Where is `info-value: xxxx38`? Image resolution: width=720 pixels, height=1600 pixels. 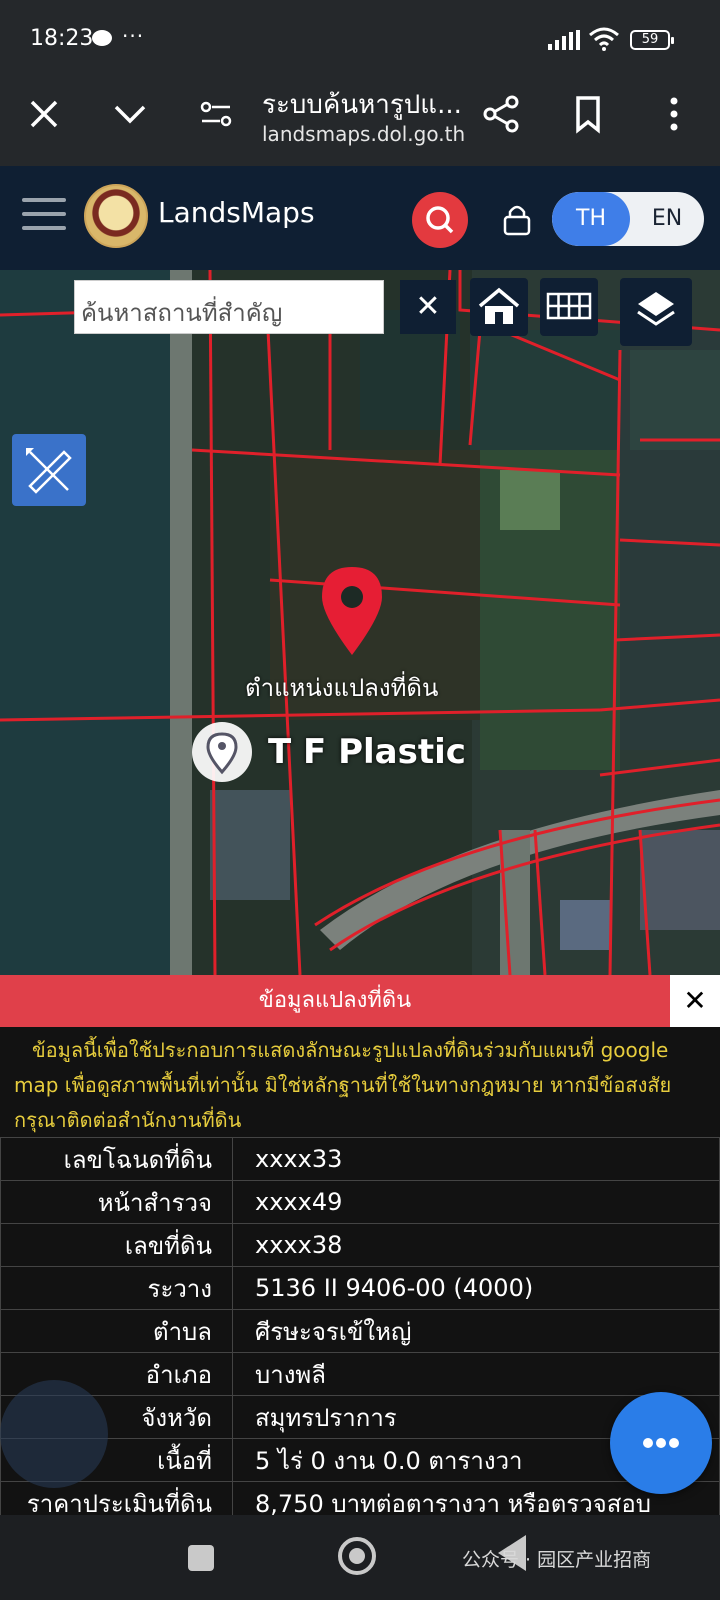 info-value: xxxx38 is located at coordinates (476, 1245).